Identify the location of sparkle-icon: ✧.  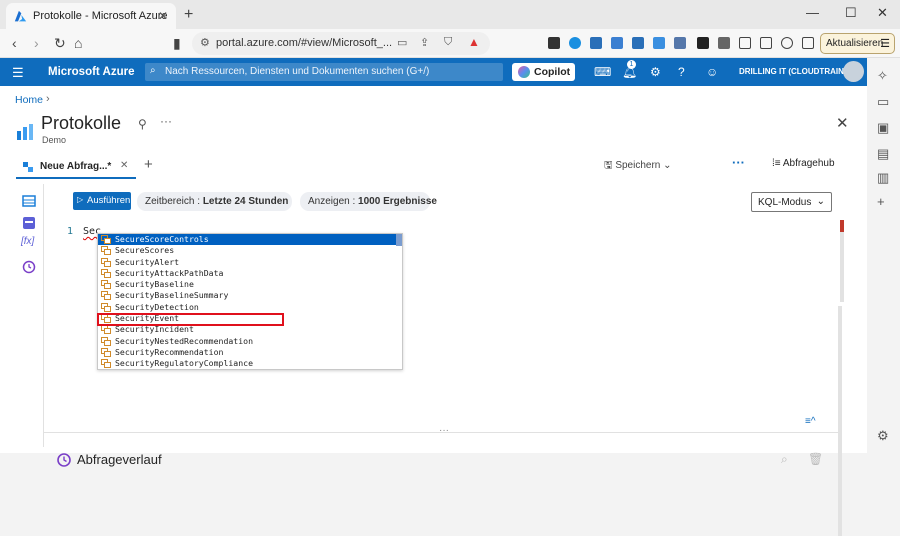
(882, 76).